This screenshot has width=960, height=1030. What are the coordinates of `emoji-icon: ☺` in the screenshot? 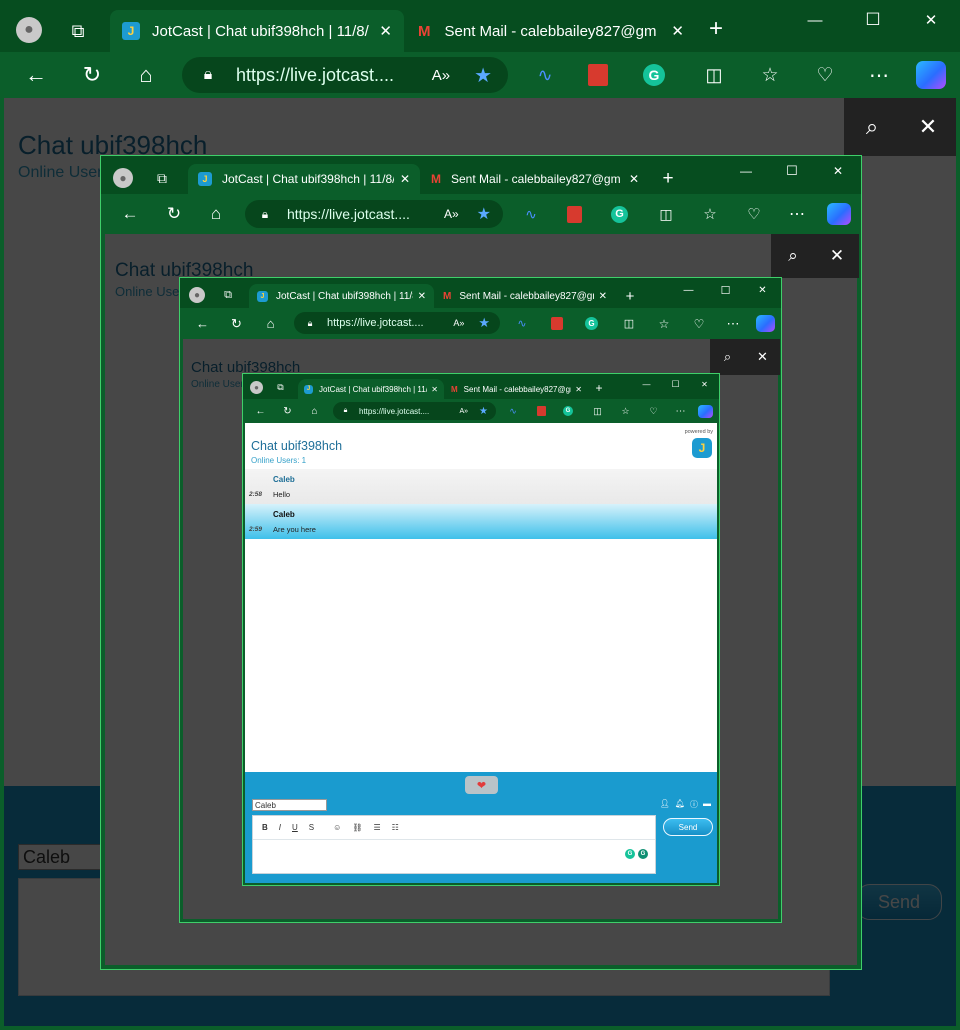 It's located at (337, 827).